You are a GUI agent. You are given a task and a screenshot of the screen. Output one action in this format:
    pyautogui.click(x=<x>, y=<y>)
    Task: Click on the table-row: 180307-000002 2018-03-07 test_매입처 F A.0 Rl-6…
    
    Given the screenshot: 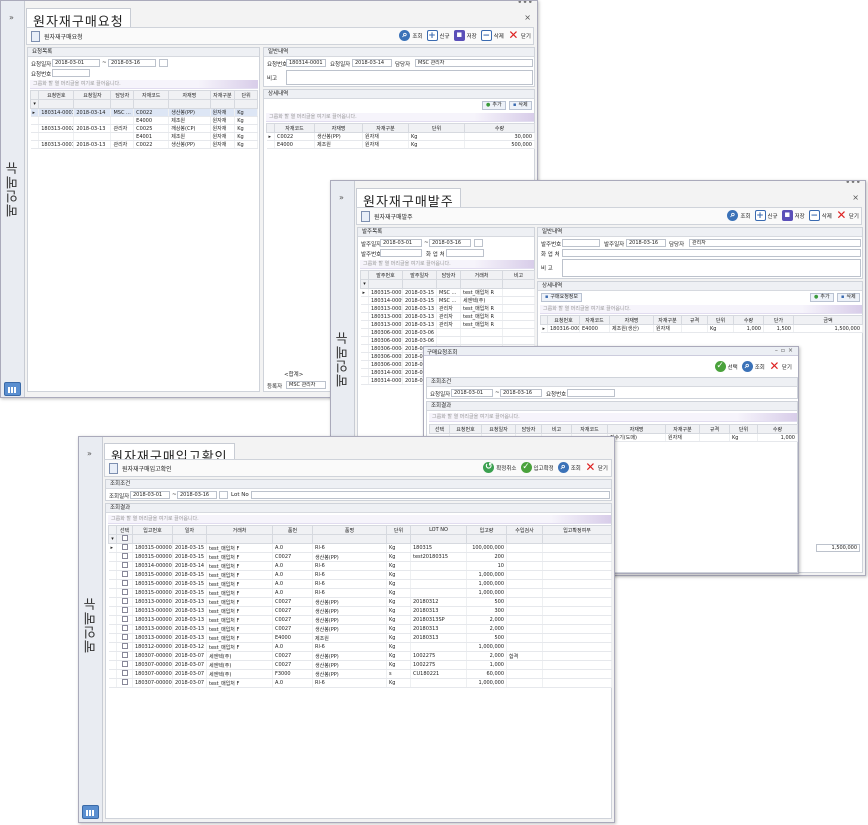 What is the action you would take?
    pyautogui.click(x=360, y=683)
    